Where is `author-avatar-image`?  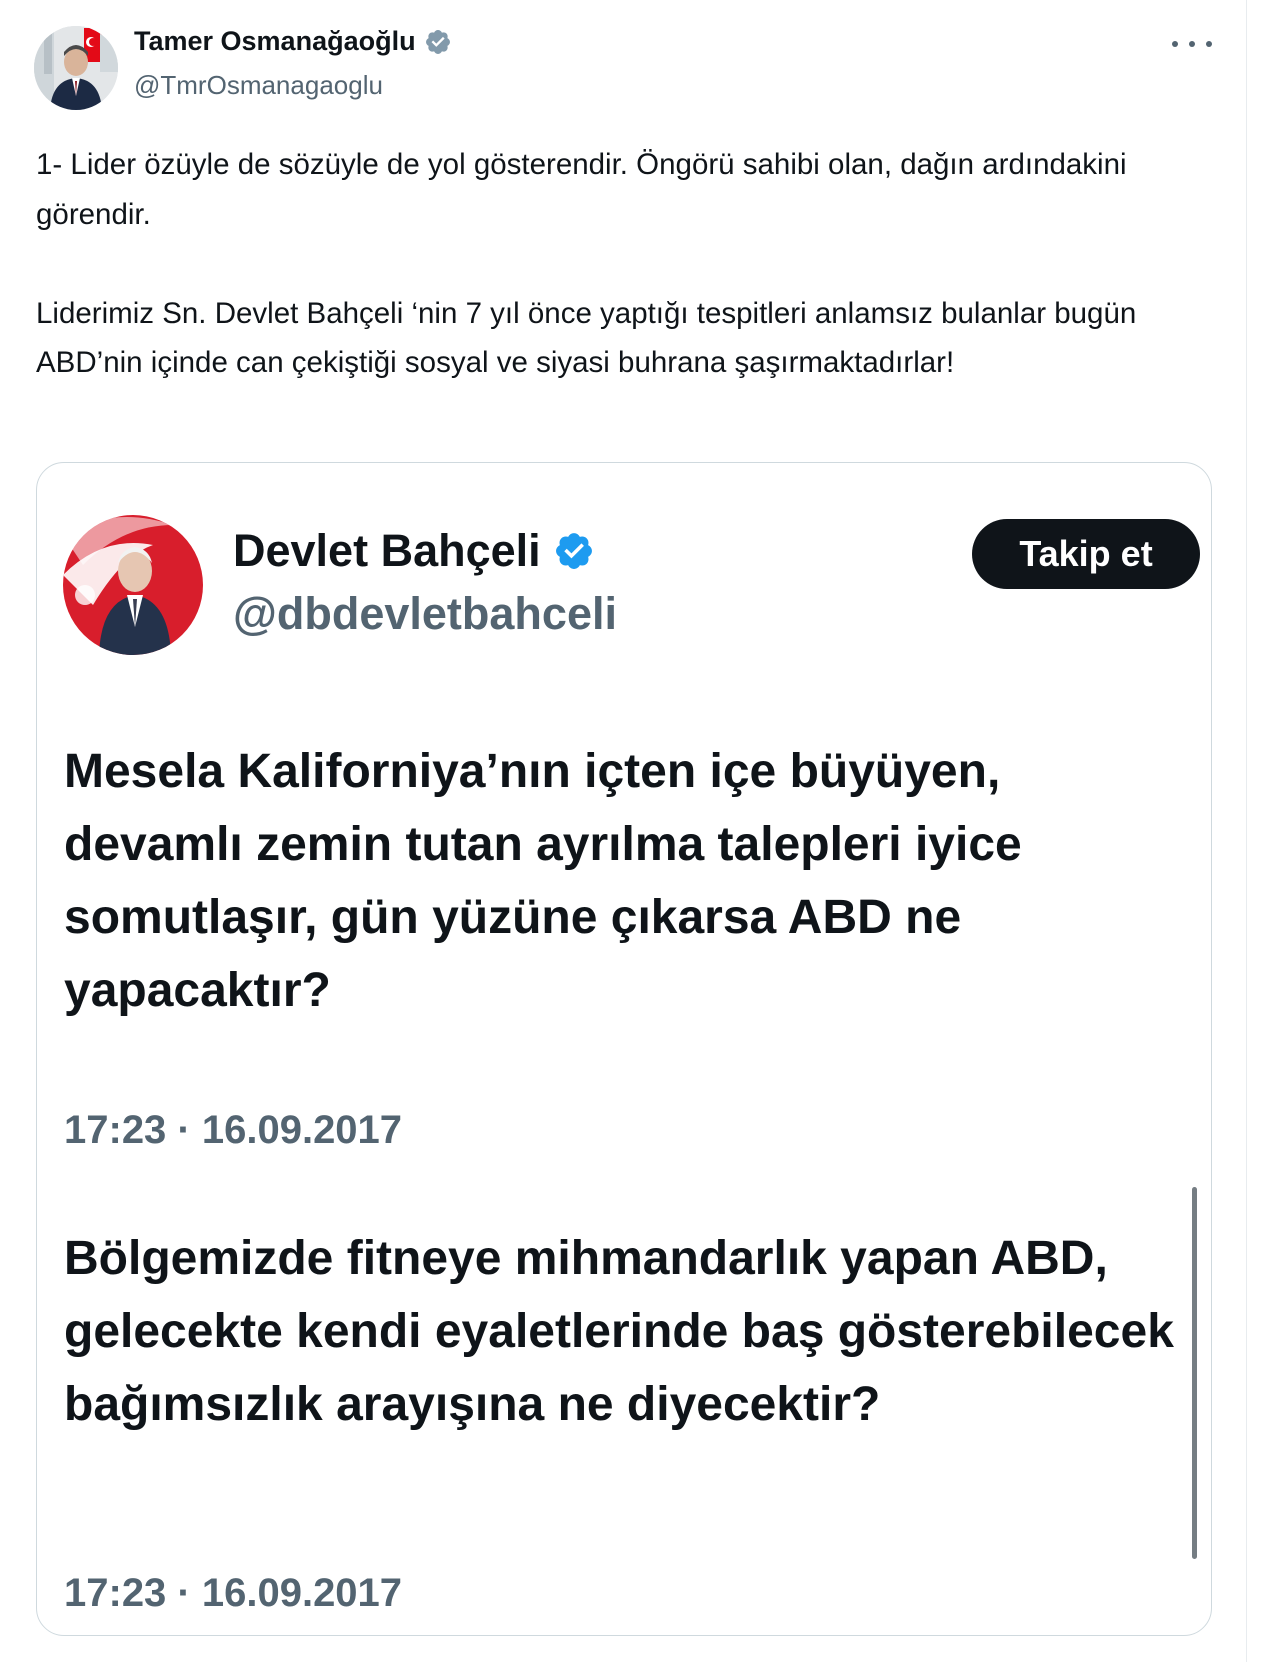
author-avatar-image is located at coordinates (76, 68).